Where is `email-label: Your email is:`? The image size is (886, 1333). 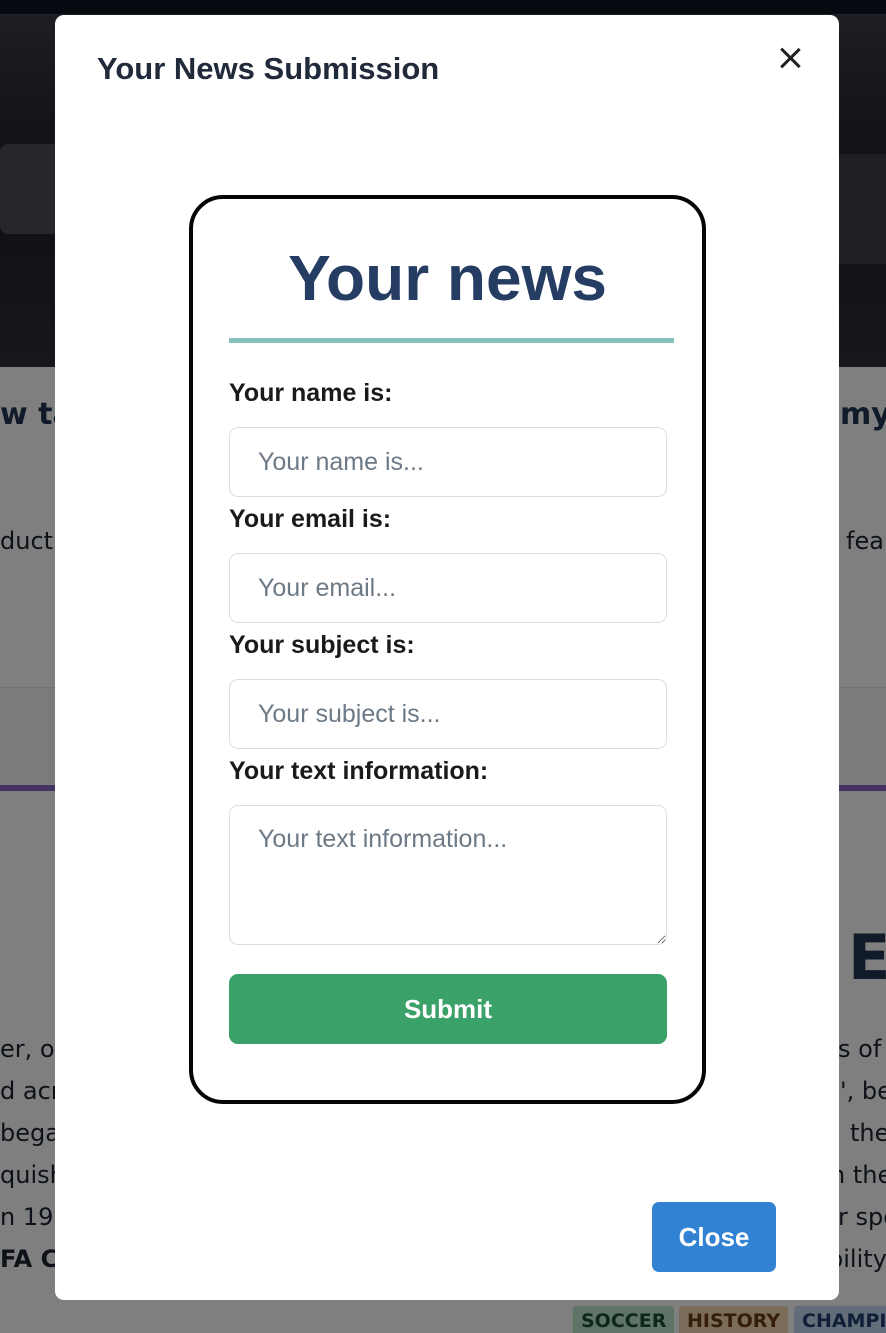
email-label: Your email is: is located at coordinates (310, 519).